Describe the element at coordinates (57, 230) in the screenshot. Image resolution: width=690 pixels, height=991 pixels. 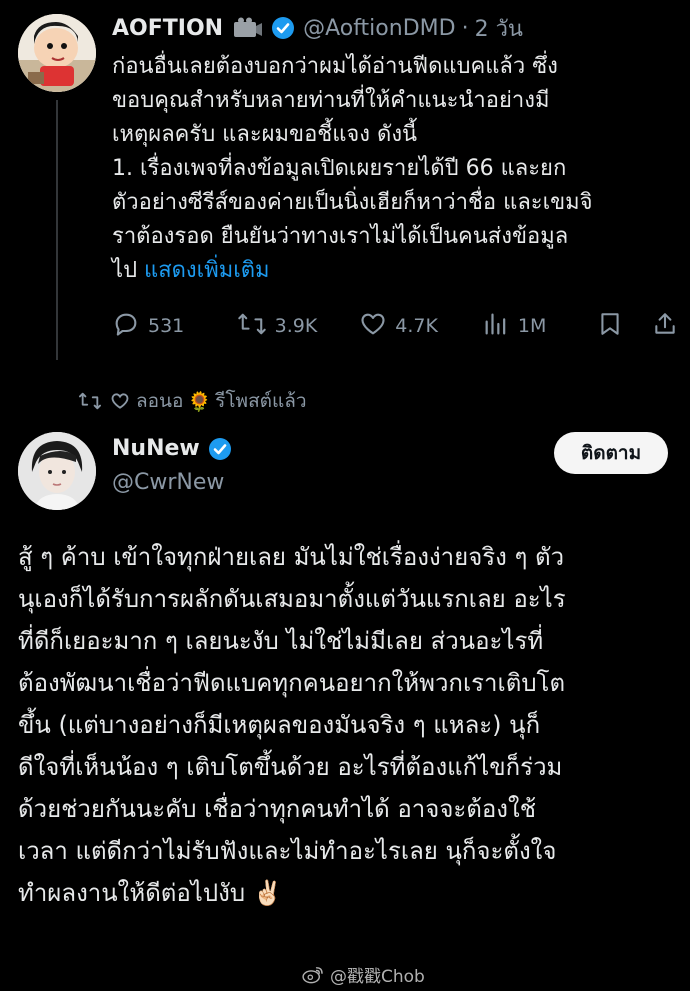
I see `thread-line` at that location.